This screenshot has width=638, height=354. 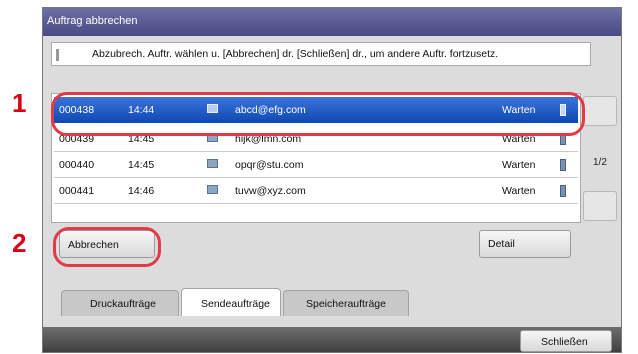 What do you see at coordinates (600, 162) in the screenshot?
I see `page-indicator: 1/2` at bounding box center [600, 162].